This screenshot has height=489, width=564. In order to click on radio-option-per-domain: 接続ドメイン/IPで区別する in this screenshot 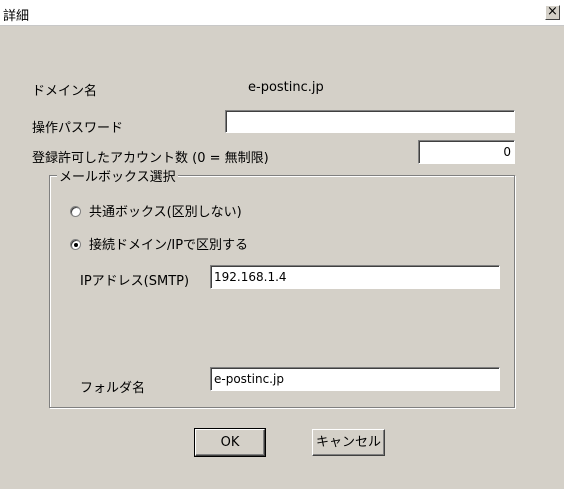, I will do `click(159, 243)`.